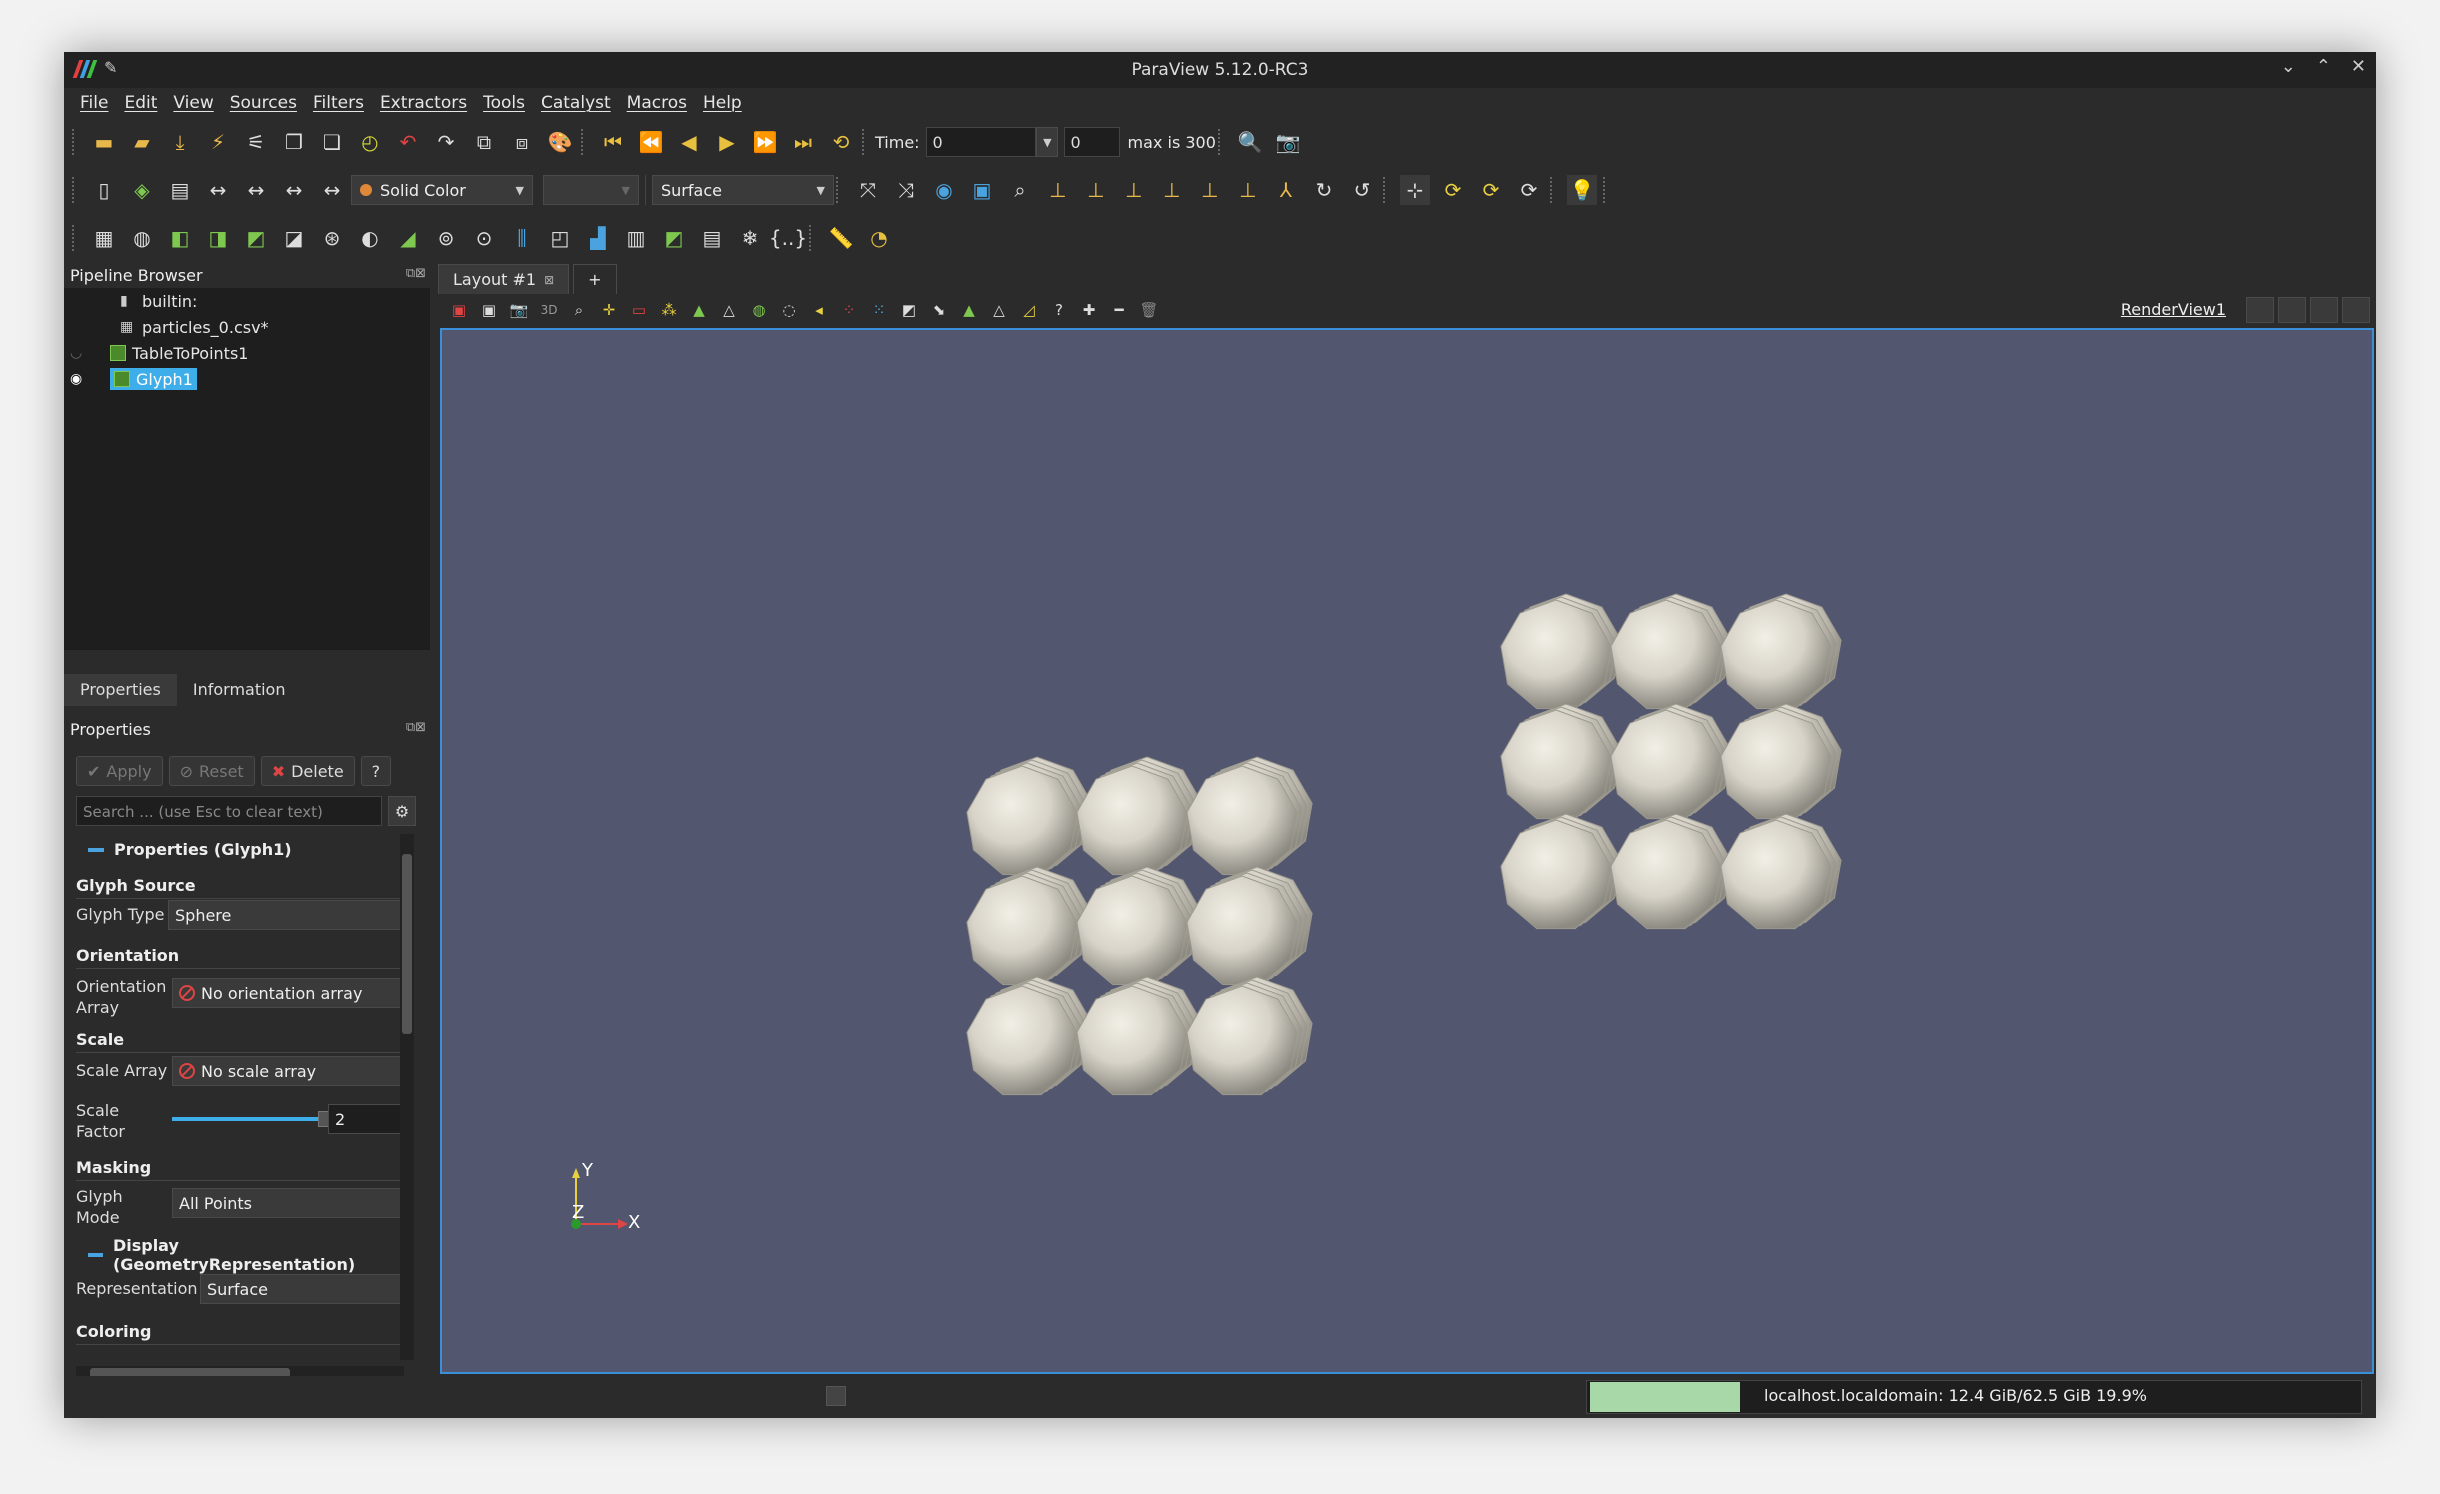 This screenshot has height=1494, width=2440. I want to click on maximize-icon: ⌃, so click(2323, 66).